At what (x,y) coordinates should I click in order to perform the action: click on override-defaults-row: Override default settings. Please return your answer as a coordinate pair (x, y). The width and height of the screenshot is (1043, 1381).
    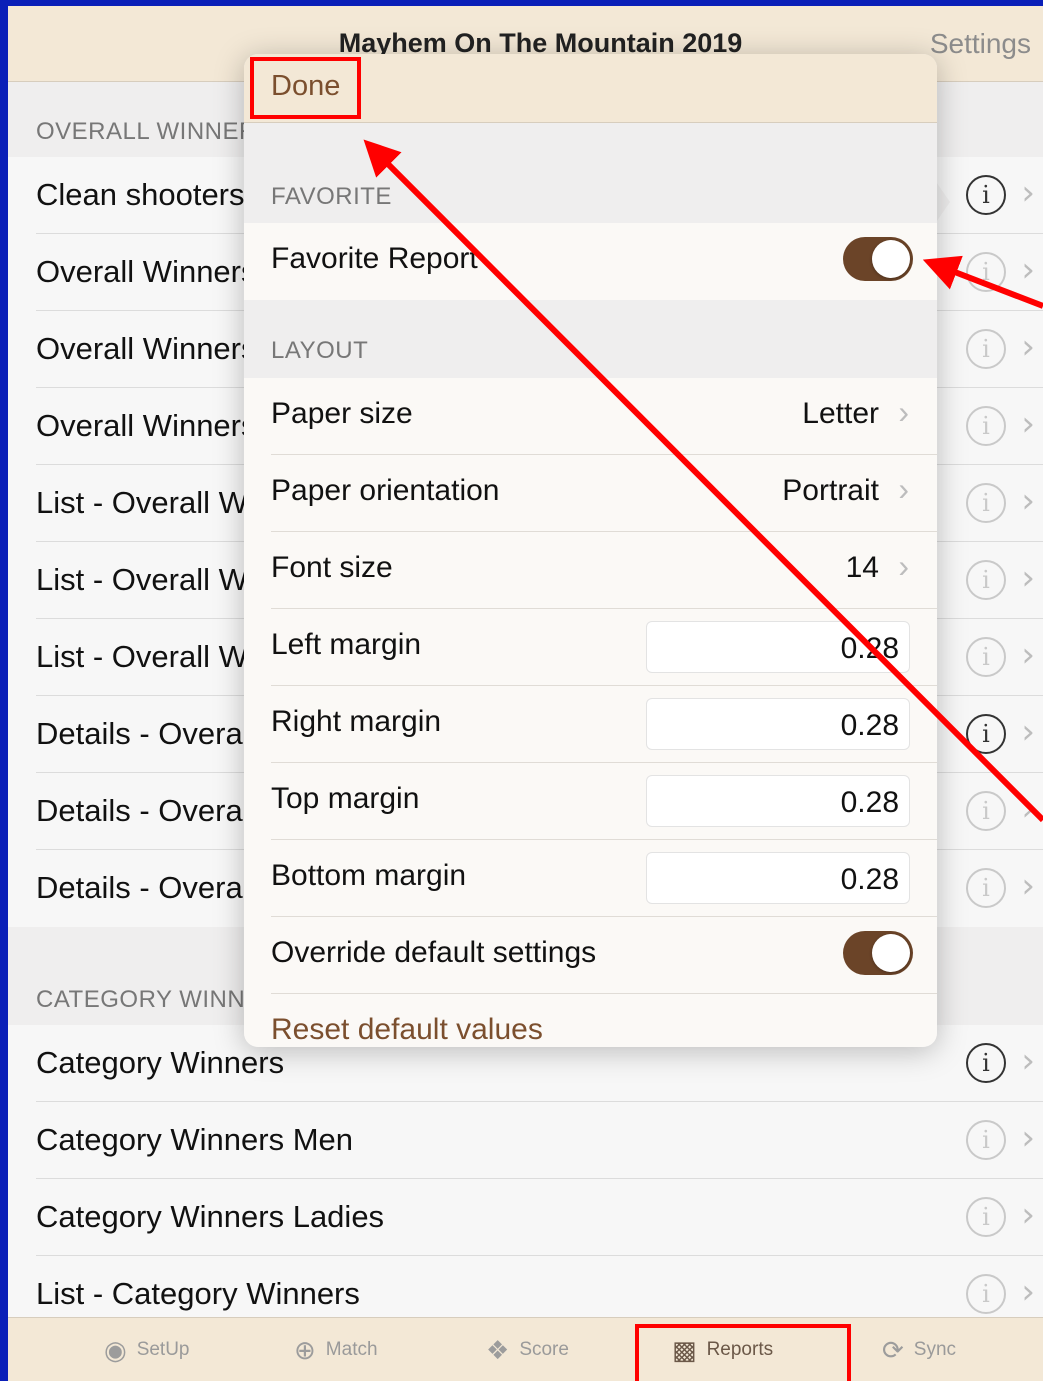
    Looking at the image, I should click on (604, 955).